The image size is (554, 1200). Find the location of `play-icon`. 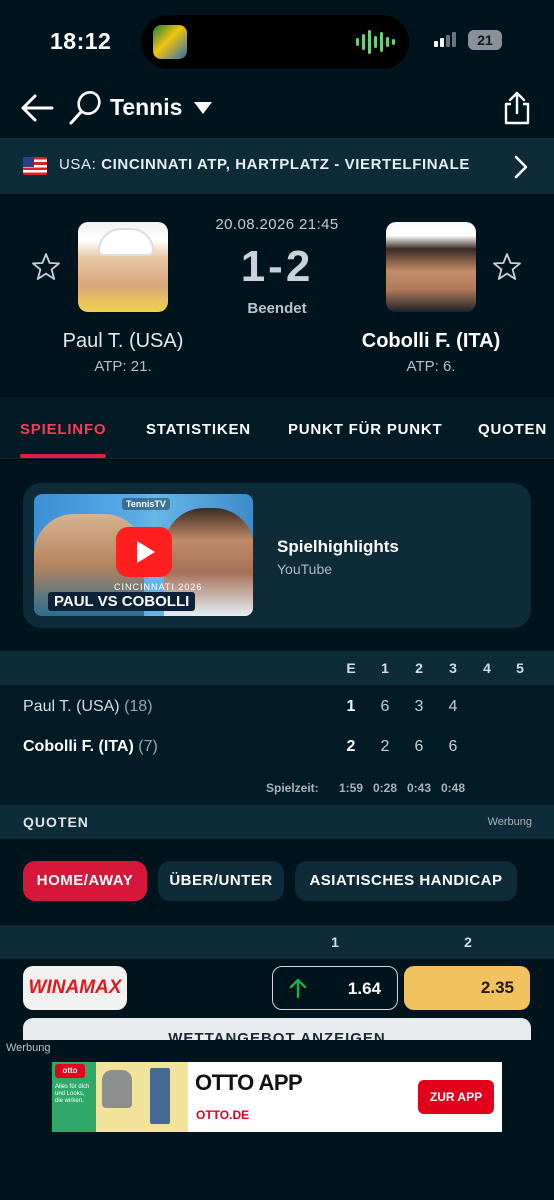

play-icon is located at coordinates (144, 552).